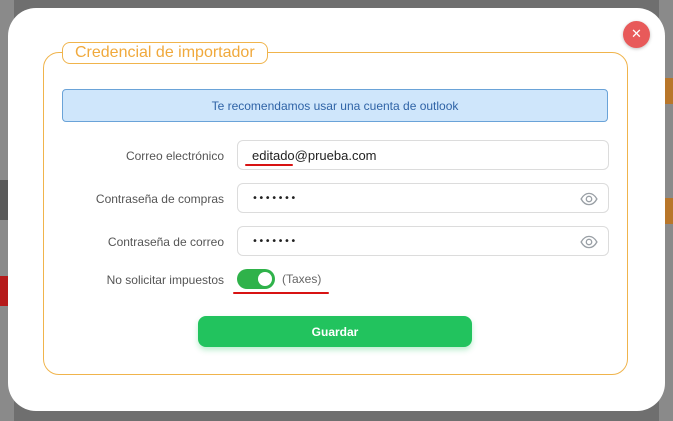 Image resolution: width=673 pixels, height=421 pixels. I want to click on close-icon: ✕, so click(636, 34).